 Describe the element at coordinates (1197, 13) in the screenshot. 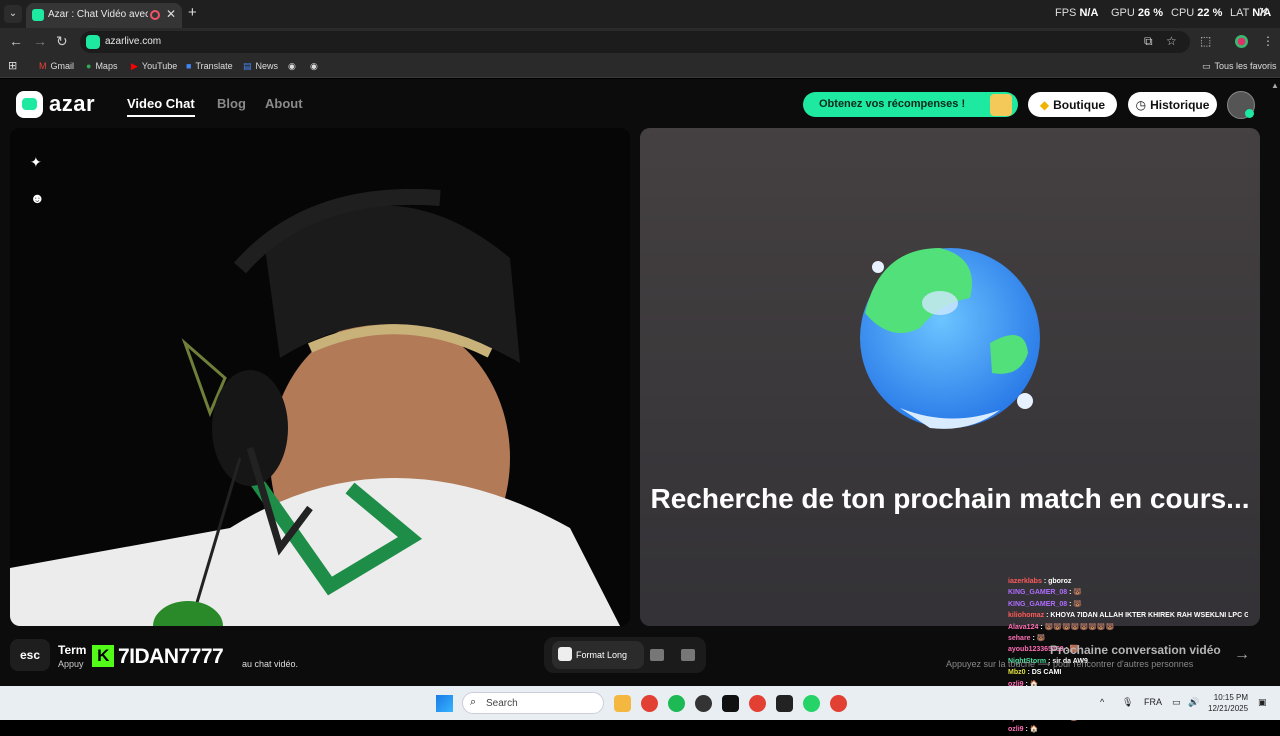

I see `cpu-readout: CPU 22 %` at that location.